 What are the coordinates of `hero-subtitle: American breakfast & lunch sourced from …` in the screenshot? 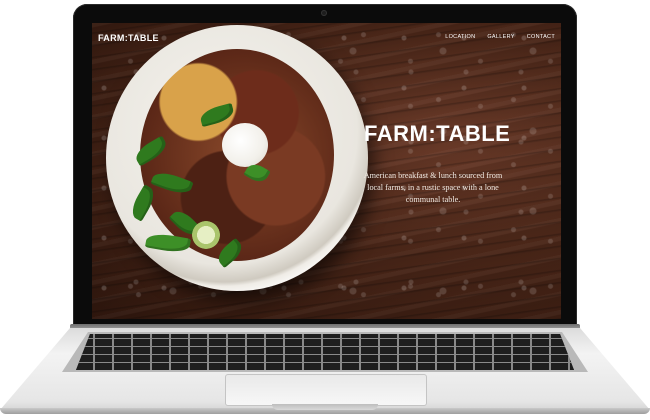 It's located at (433, 188).